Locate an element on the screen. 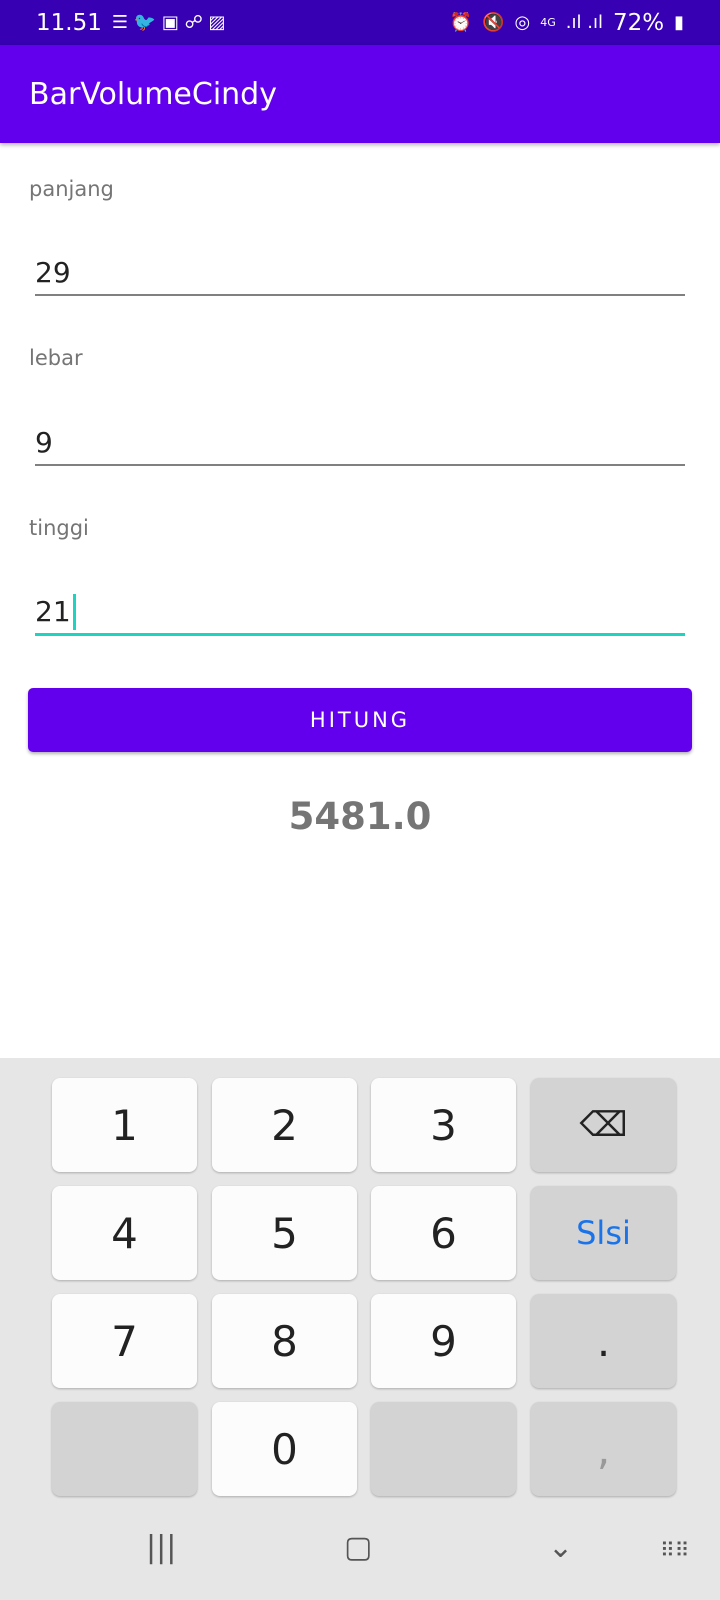 This screenshot has height=1600, width=720. status-time: 11.51 is located at coordinates (69, 22).